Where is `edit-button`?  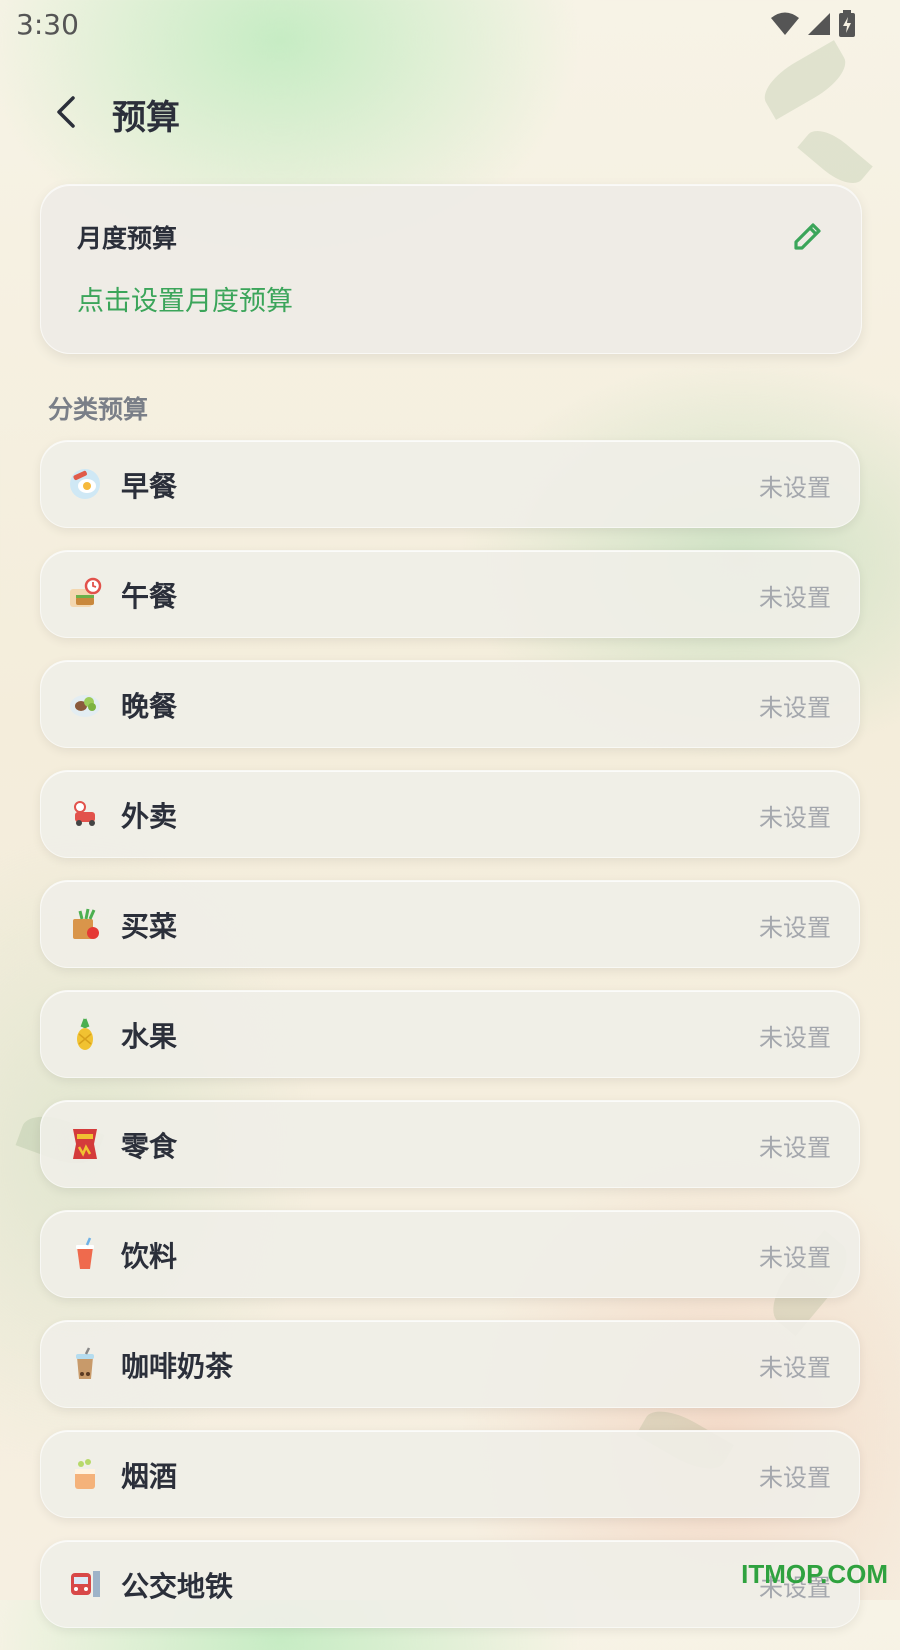
edit-button is located at coordinates (808, 236).